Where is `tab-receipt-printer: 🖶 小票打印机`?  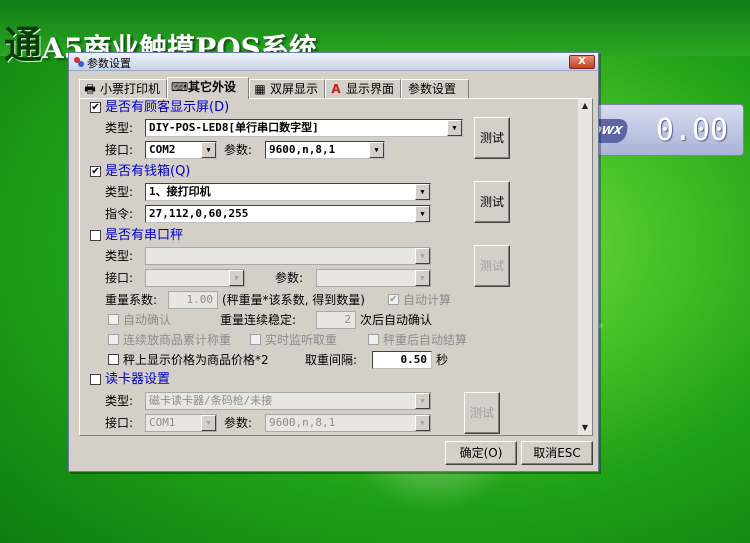 tab-receipt-printer: 🖶 小票打印机 is located at coordinates (123, 89).